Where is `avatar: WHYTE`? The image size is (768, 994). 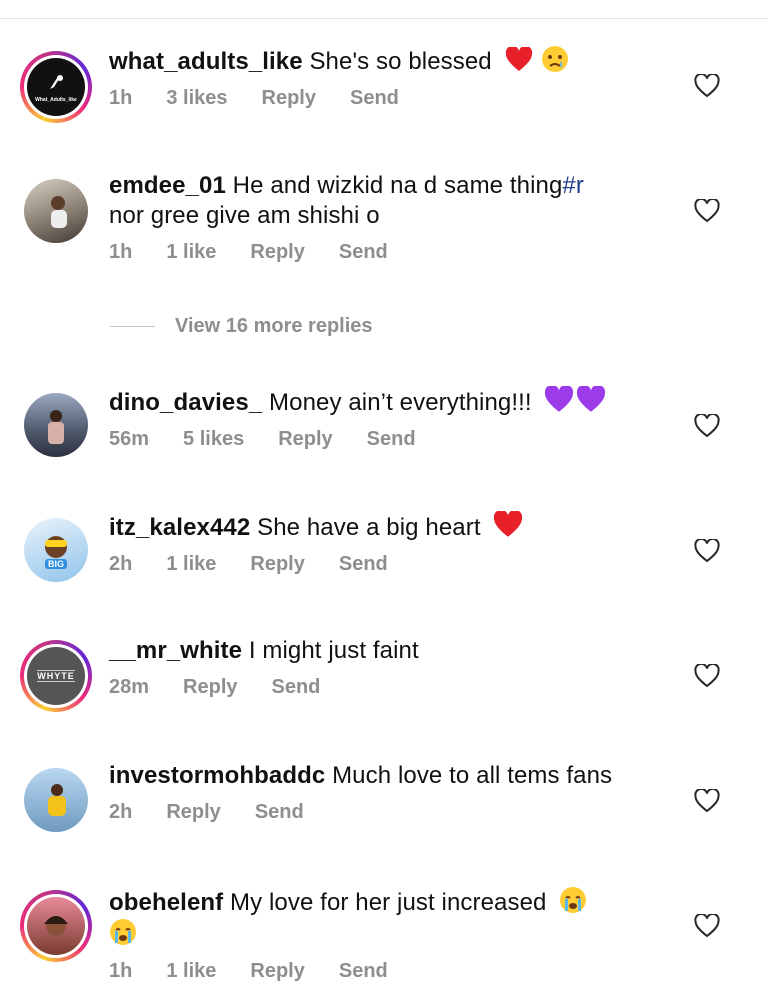
avatar: WHYTE is located at coordinates (56, 676).